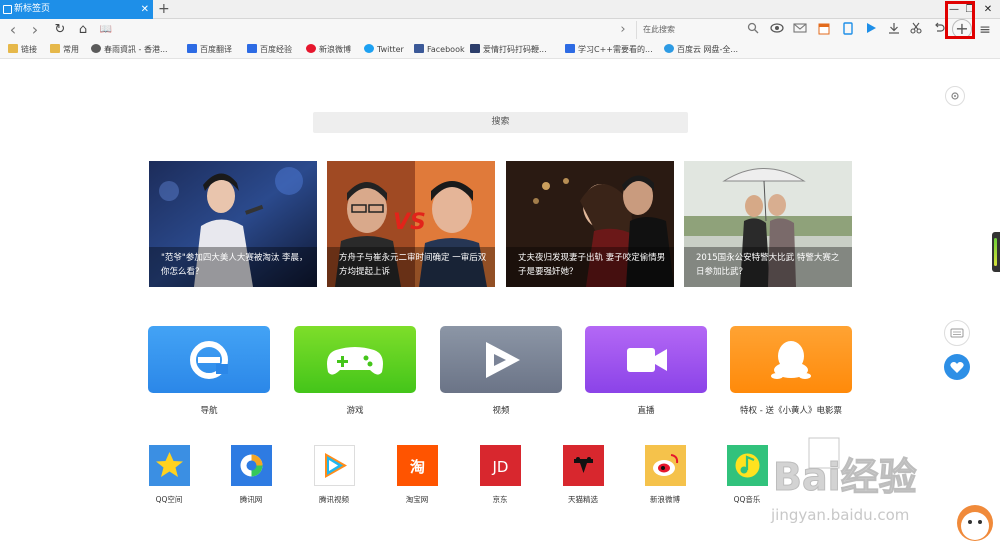  I want to click on site-tile-weibo, so click(665, 465).